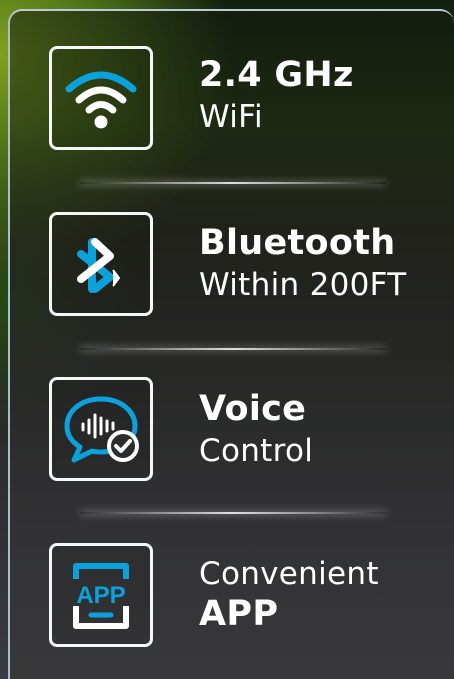 This screenshot has width=454, height=679. What do you see at coordinates (289, 574) in the screenshot?
I see `feature-title: Convenient` at bounding box center [289, 574].